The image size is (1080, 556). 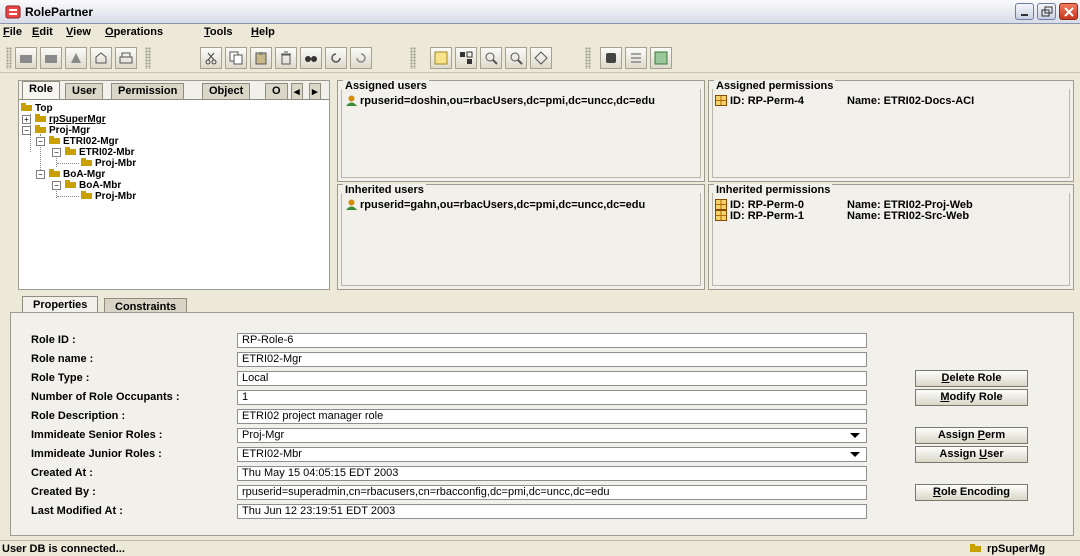 I want to click on permission-icon, so click(x=721, y=215).